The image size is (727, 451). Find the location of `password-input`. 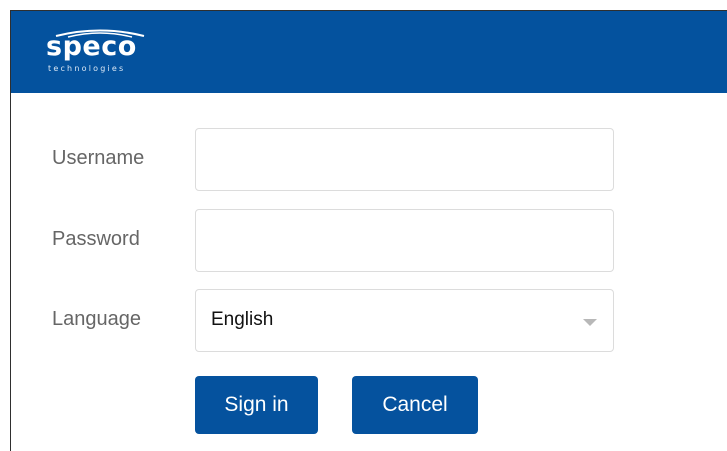

password-input is located at coordinates (404, 240).